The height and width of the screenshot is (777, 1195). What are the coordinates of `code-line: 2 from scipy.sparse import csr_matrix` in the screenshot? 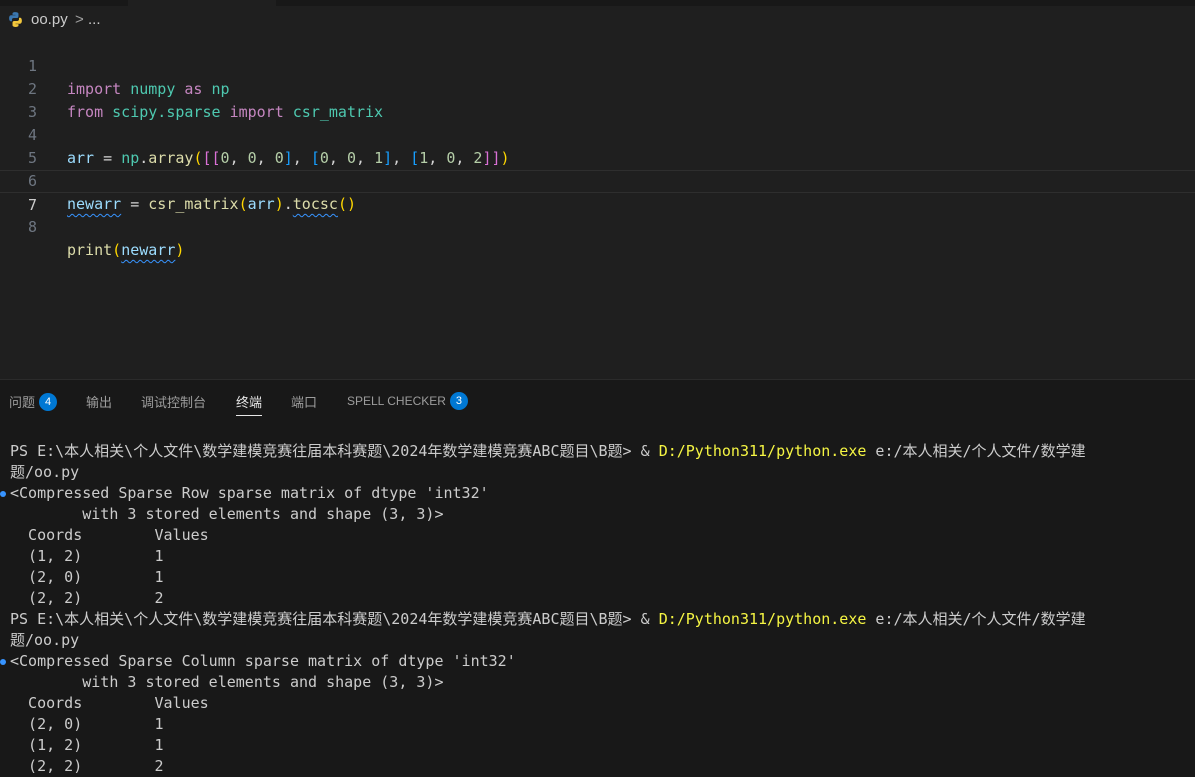 It's located at (597, 88).